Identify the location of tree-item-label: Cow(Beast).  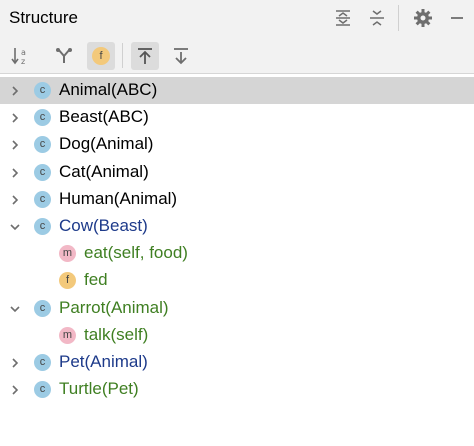
(103, 225).